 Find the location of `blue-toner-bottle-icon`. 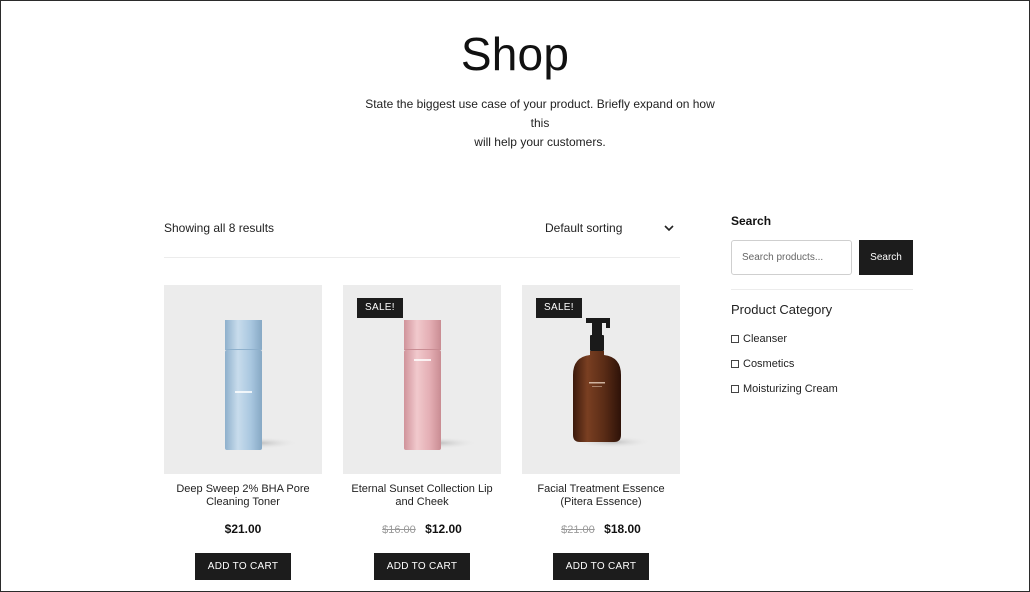

blue-toner-bottle-icon is located at coordinates (259, 385).